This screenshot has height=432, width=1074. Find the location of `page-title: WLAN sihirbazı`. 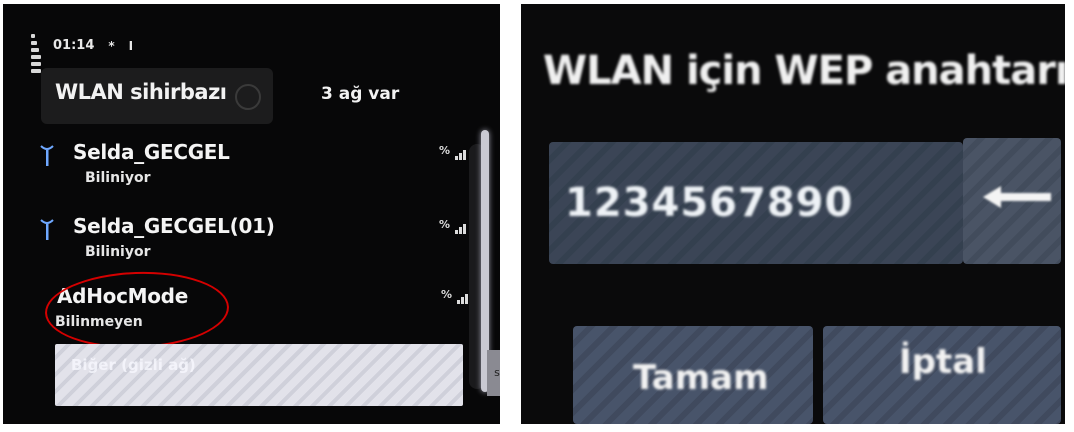

page-title: WLAN sihirbazı is located at coordinates (141, 92).